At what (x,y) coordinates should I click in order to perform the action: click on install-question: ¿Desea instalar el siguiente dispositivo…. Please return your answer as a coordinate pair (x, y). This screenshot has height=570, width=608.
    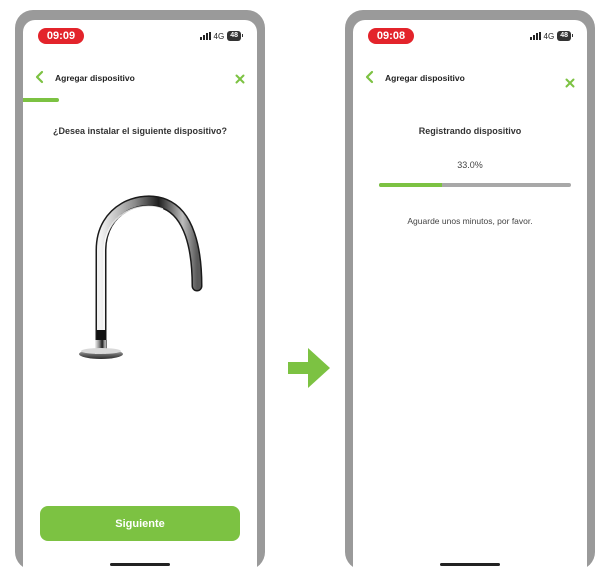
    Looking at the image, I should click on (140, 131).